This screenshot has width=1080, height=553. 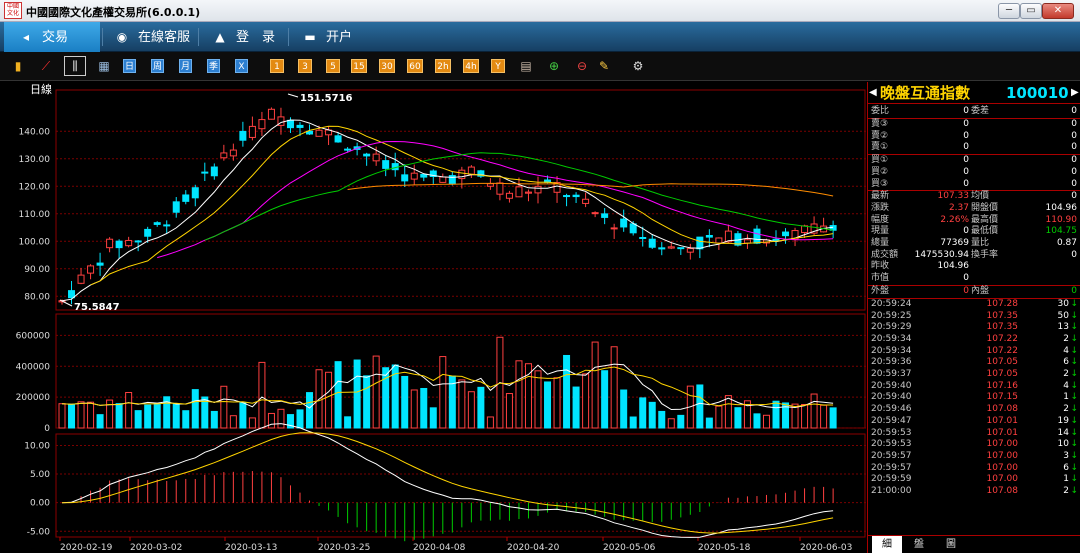 What do you see at coordinates (333, 66) in the screenshot?
I see `minute-5-button: 5` at bounding box center [333, 66].